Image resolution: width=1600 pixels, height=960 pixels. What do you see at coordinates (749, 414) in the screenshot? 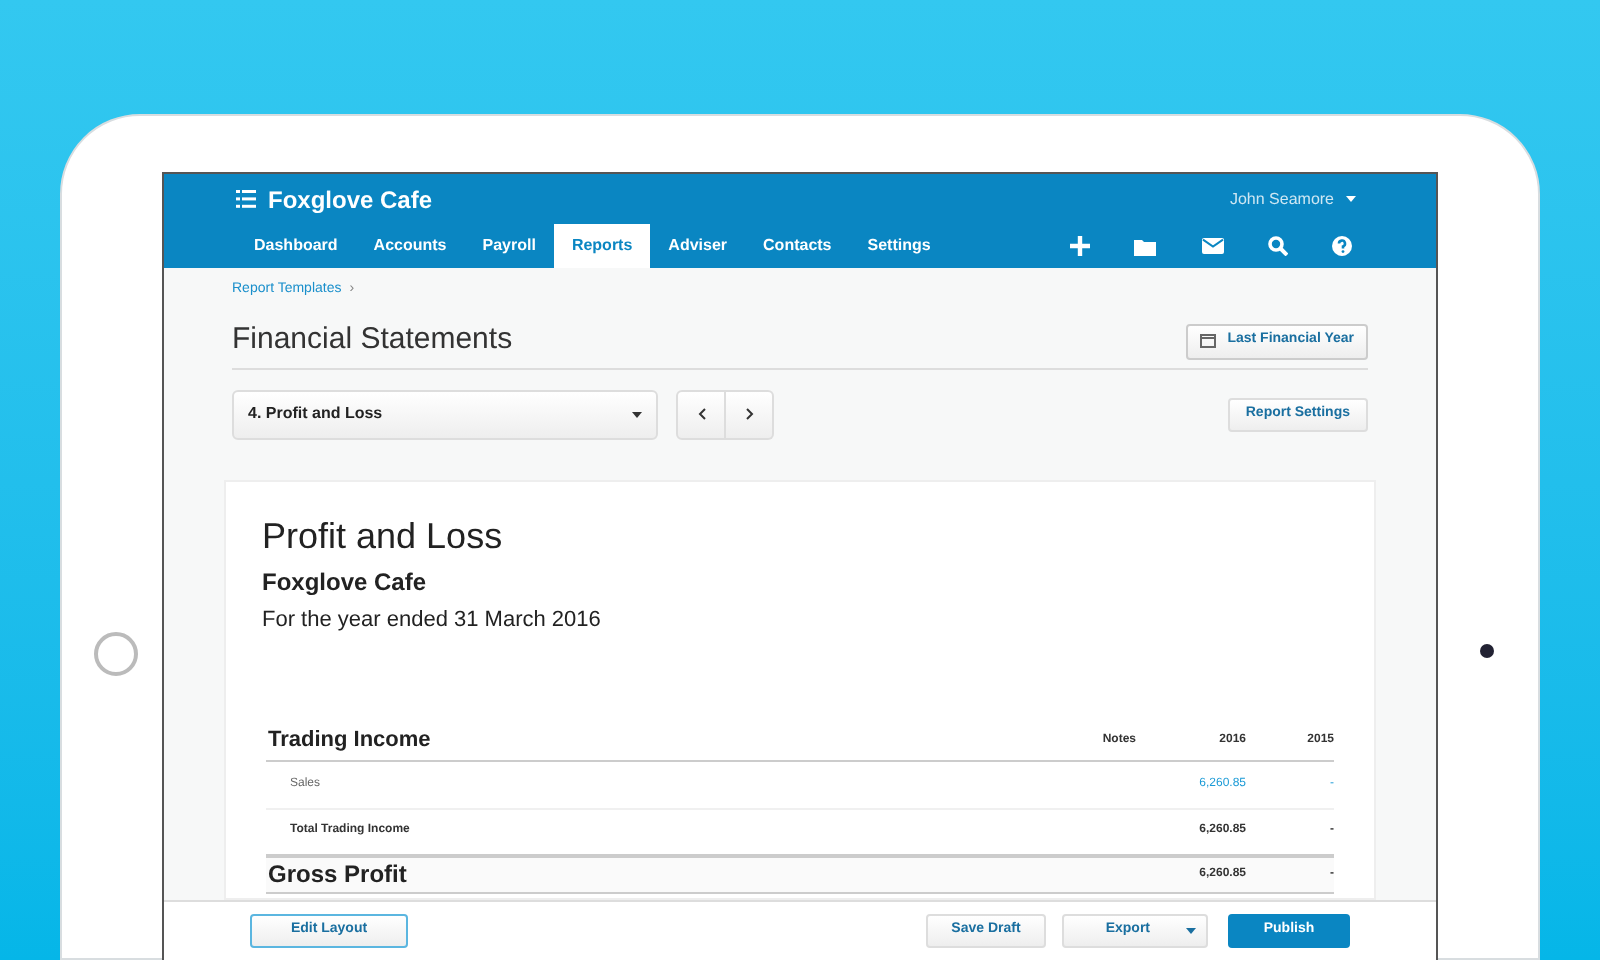
I see `chevron-right-icon` at bounding box center [749, 414].